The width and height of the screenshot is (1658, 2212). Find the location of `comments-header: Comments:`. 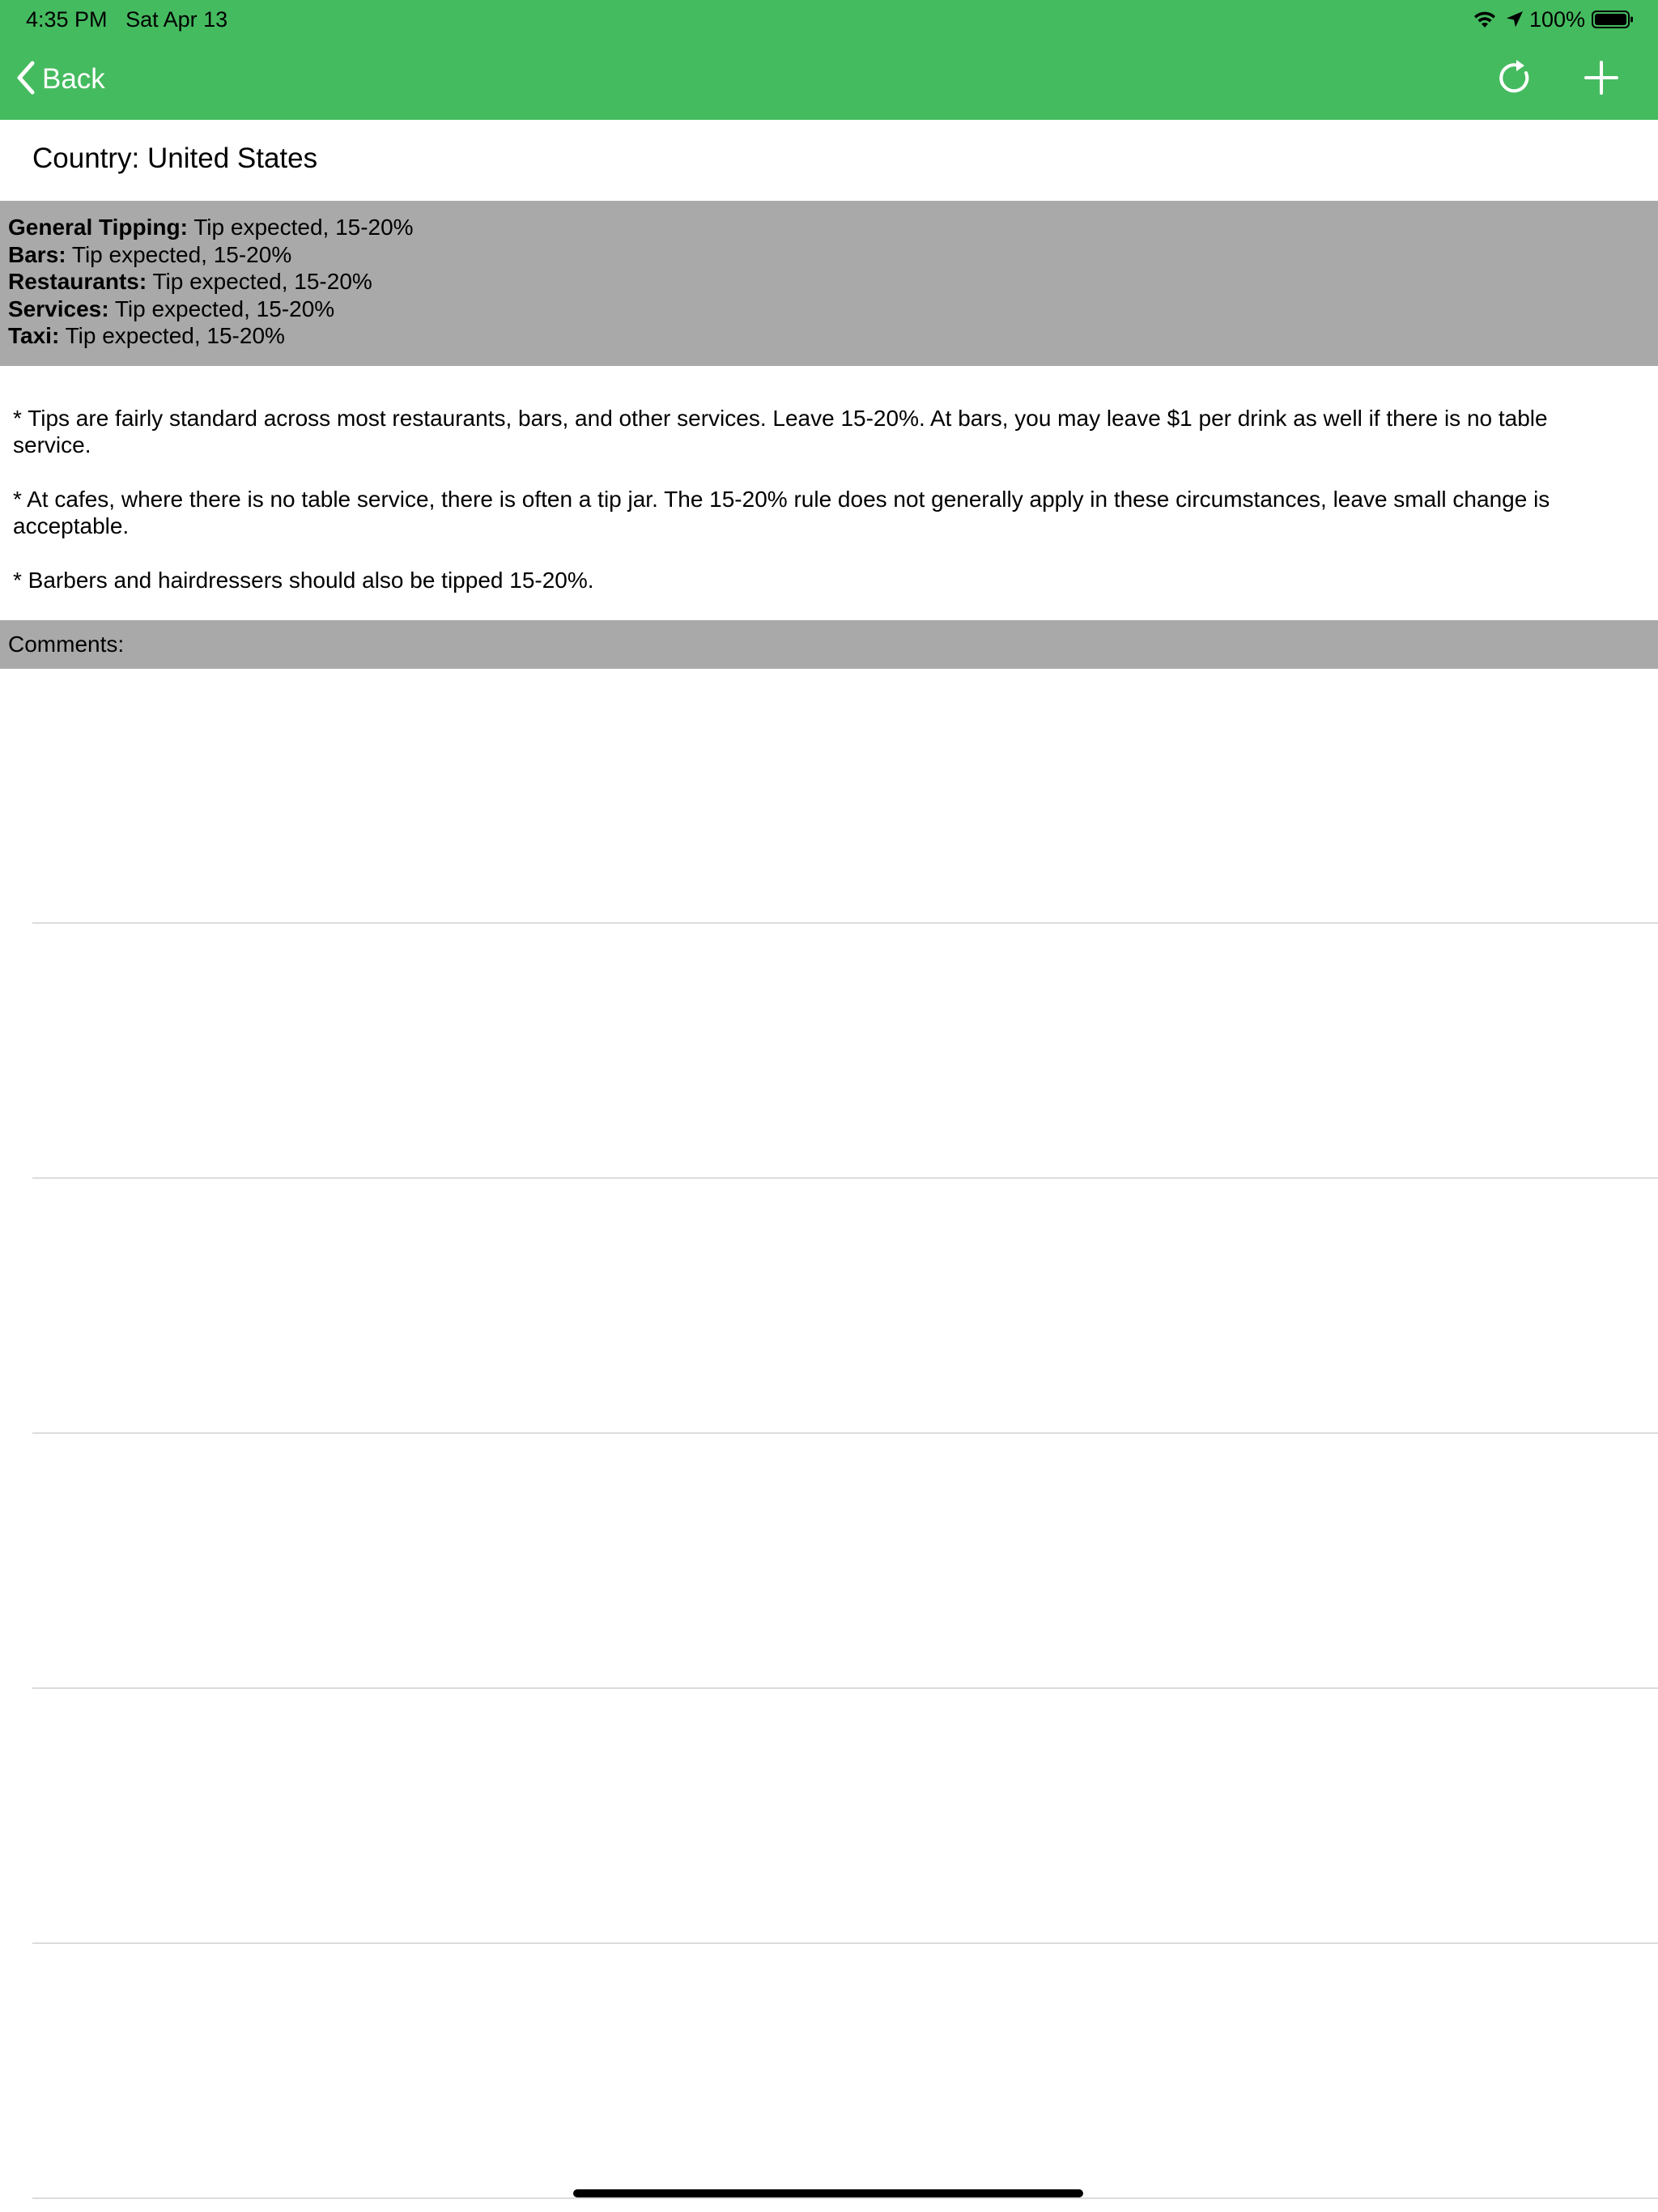

comments-header: Comments: is located at coordinates (829, 644).